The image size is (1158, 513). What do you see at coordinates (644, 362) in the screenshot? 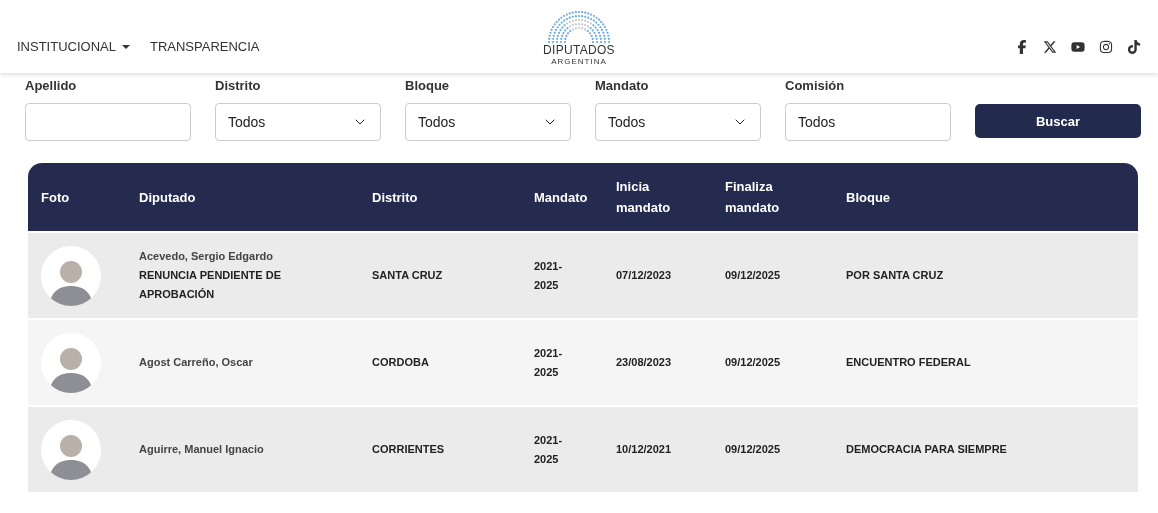
I see `table-cell-text: 23/08/2023` at bounding box center [644, 362].